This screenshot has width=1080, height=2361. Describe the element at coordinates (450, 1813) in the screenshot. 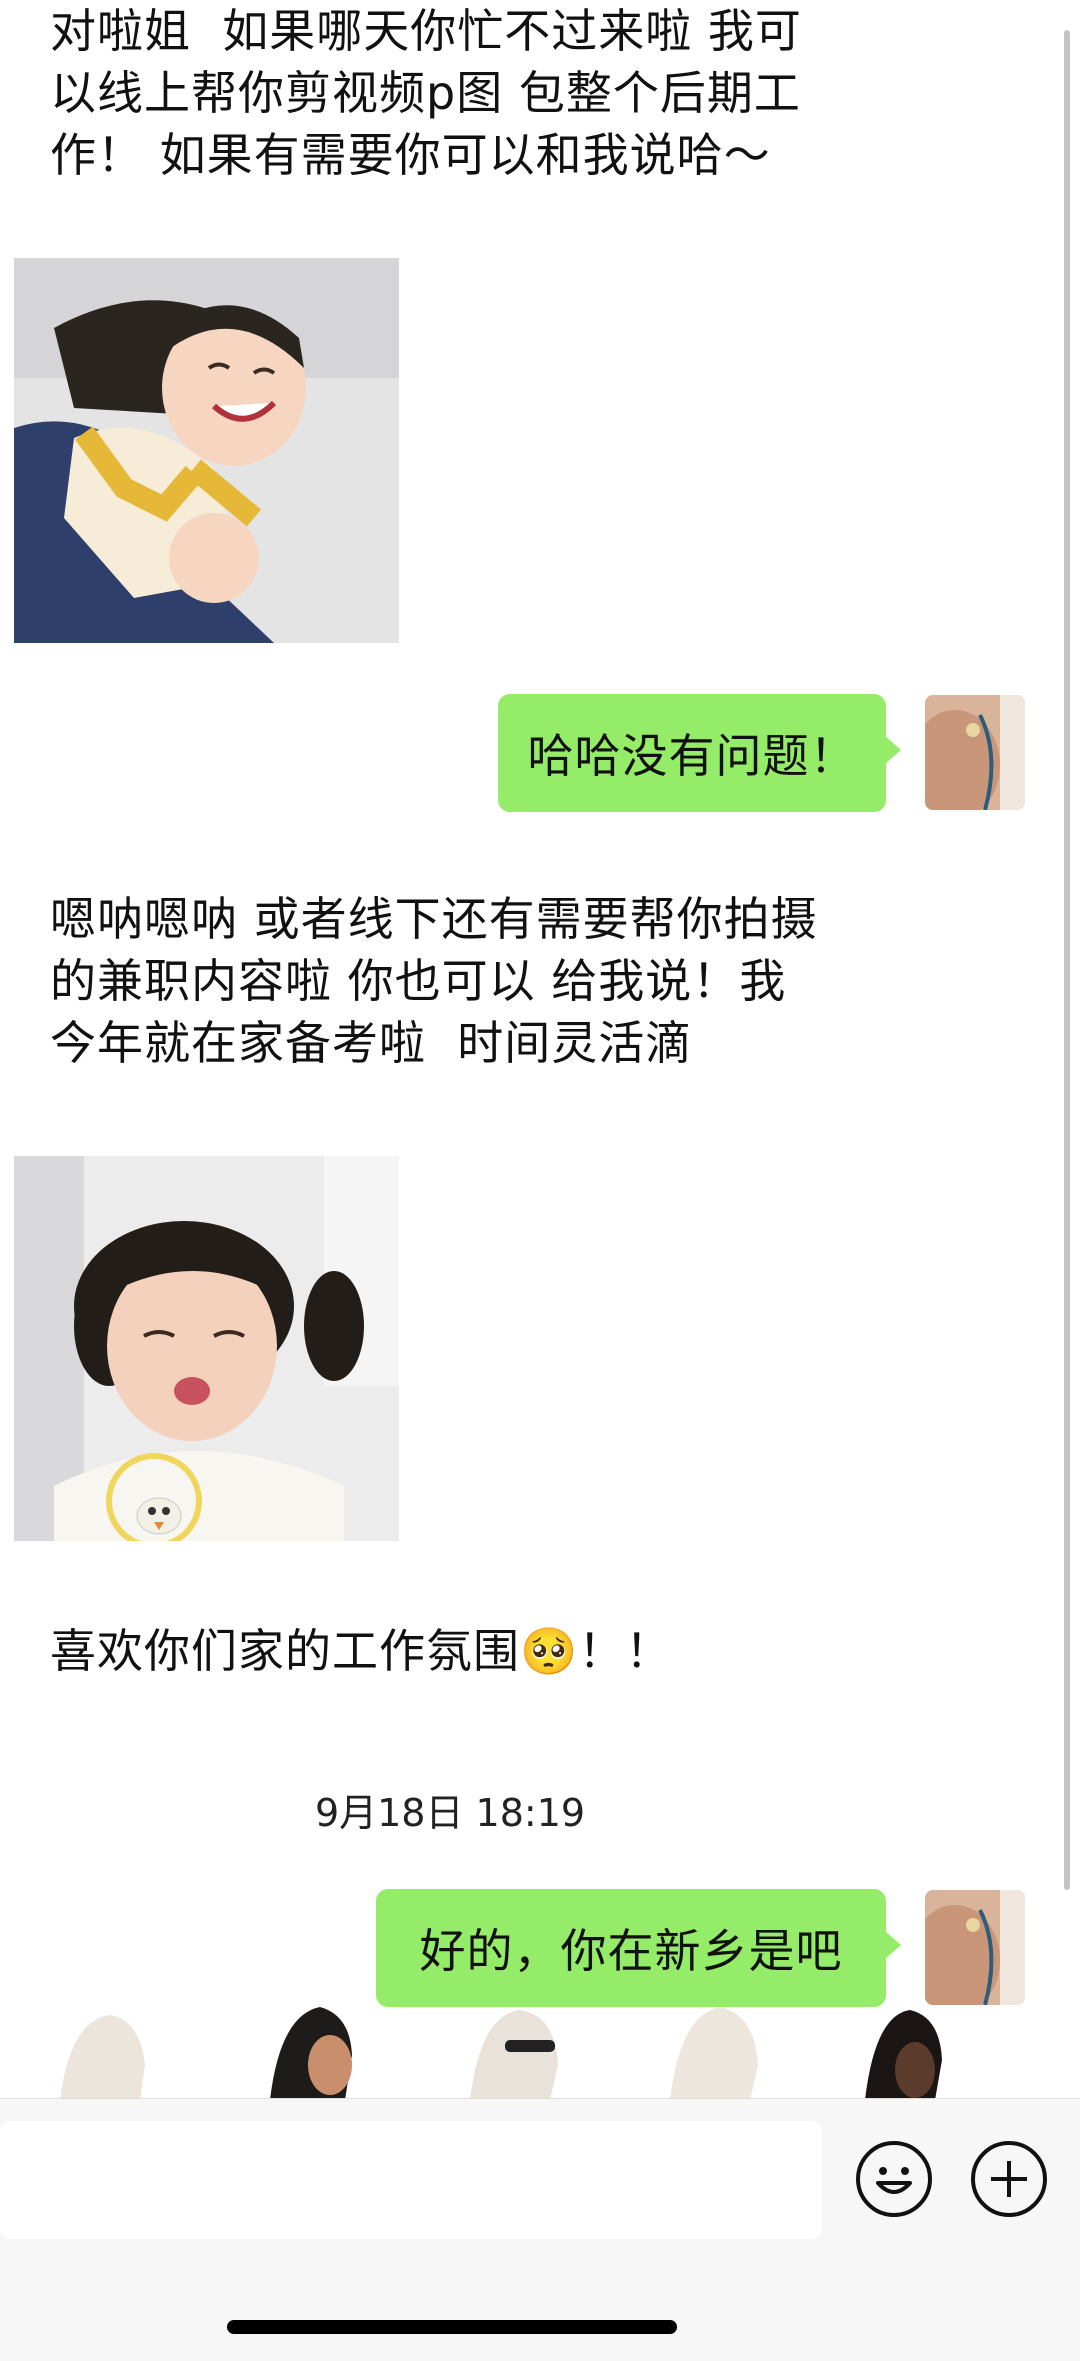

I see `timestamp: 9月18日 18:19` at that location.